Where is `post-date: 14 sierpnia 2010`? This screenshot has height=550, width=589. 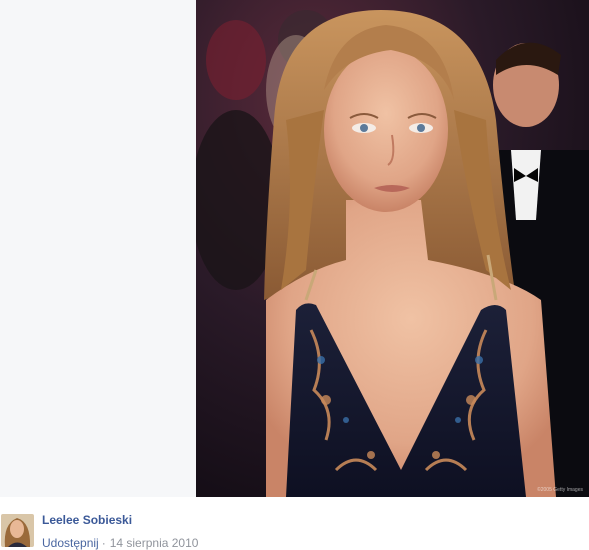
post-date: 14 sierpnia 2010 is located at coordinates (154, 543).